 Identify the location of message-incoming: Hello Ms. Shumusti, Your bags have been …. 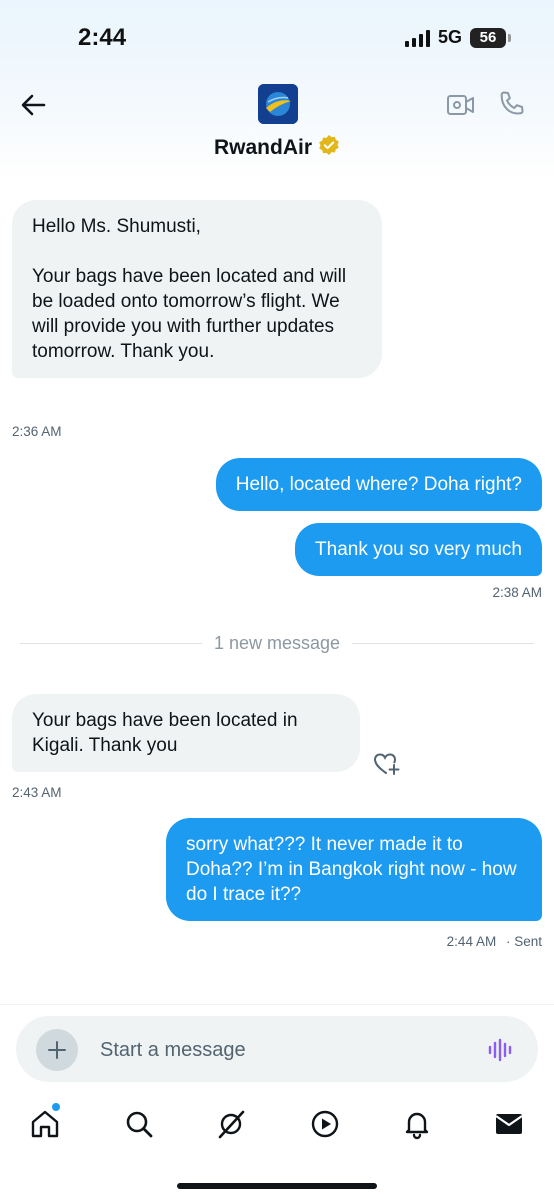
(197, 289).